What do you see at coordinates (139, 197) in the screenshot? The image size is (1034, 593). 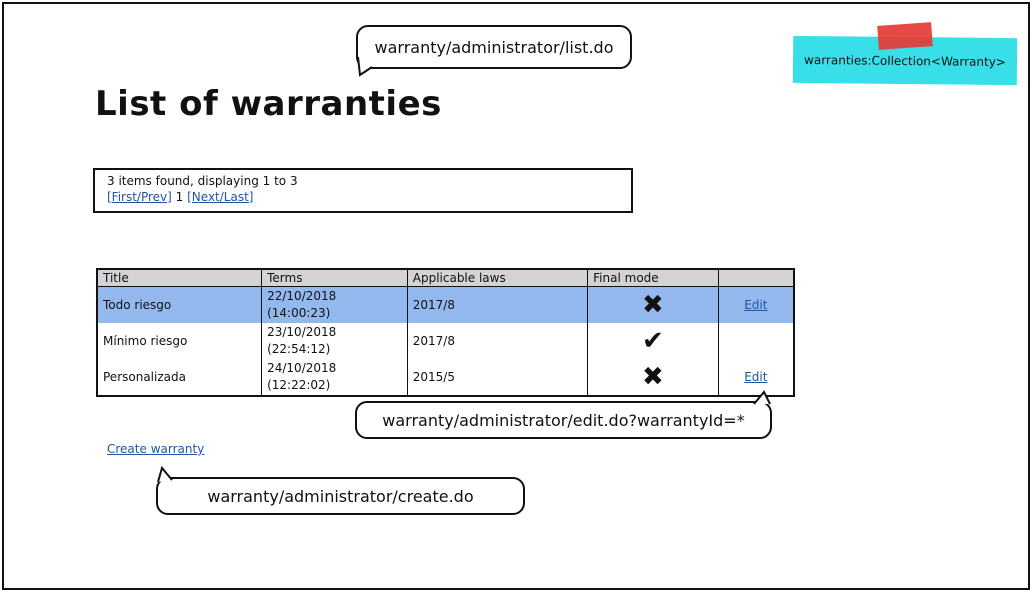 I see `first-prev-link: [First/Prev]` at bounding box center [139, 197].